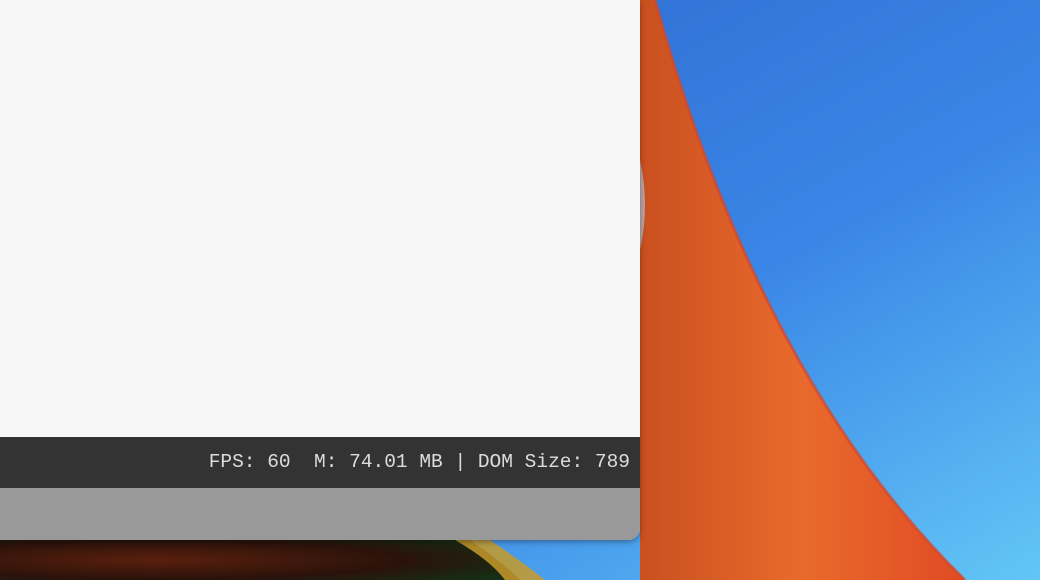 The height and width of the screenshot is (580, 1040). What do you see at coordinates (320, 514) in the screenshot?
I see `bottom-panel` at bounding box center [320, 514].